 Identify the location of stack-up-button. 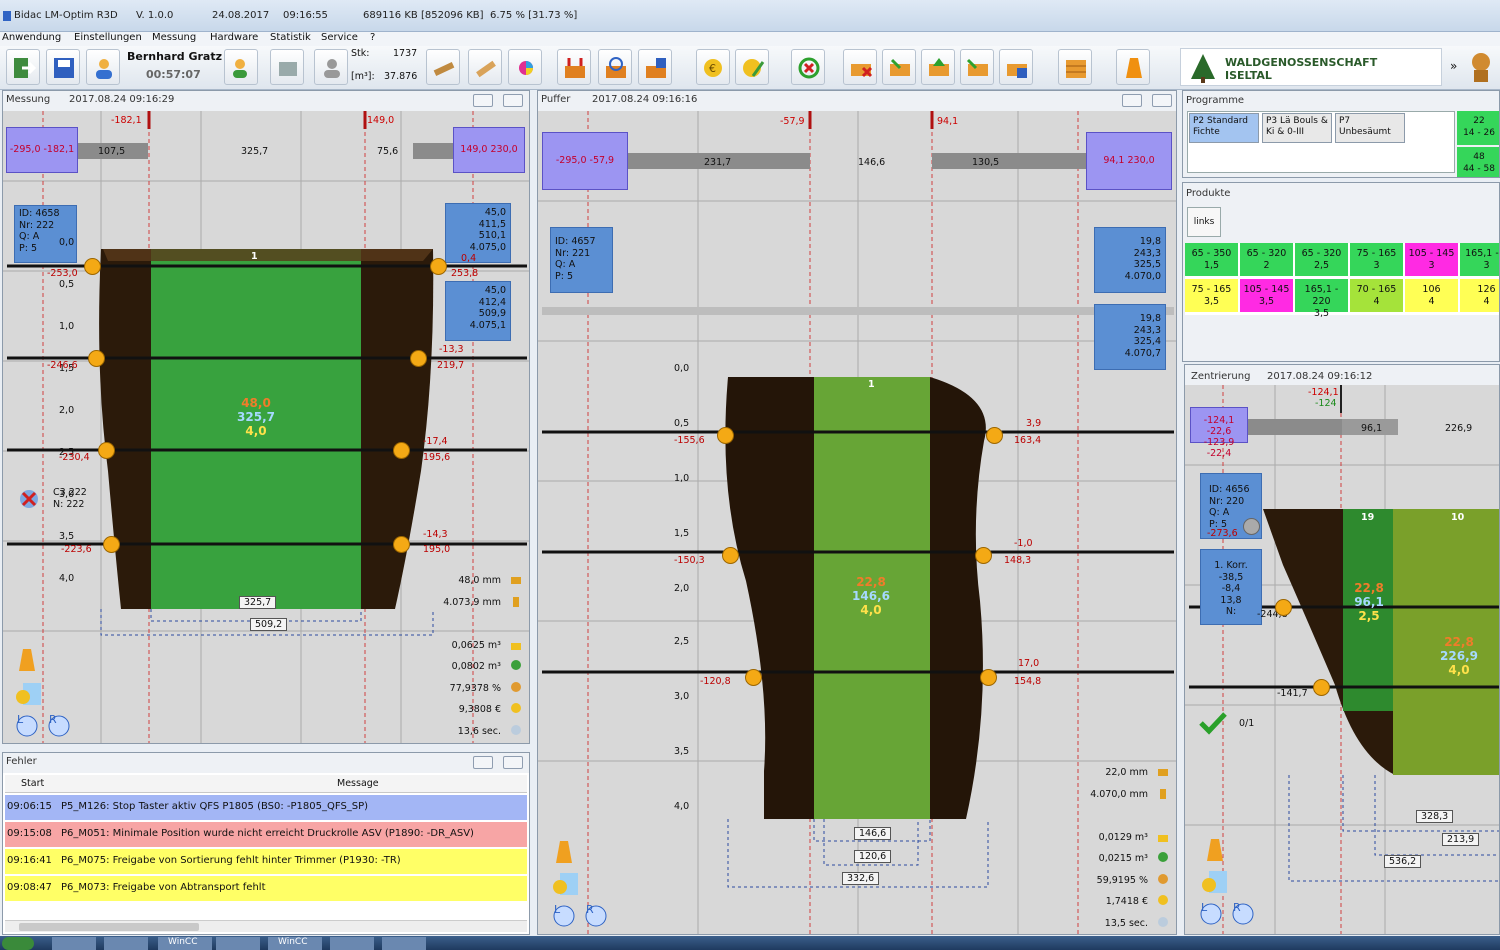
(938, 67).